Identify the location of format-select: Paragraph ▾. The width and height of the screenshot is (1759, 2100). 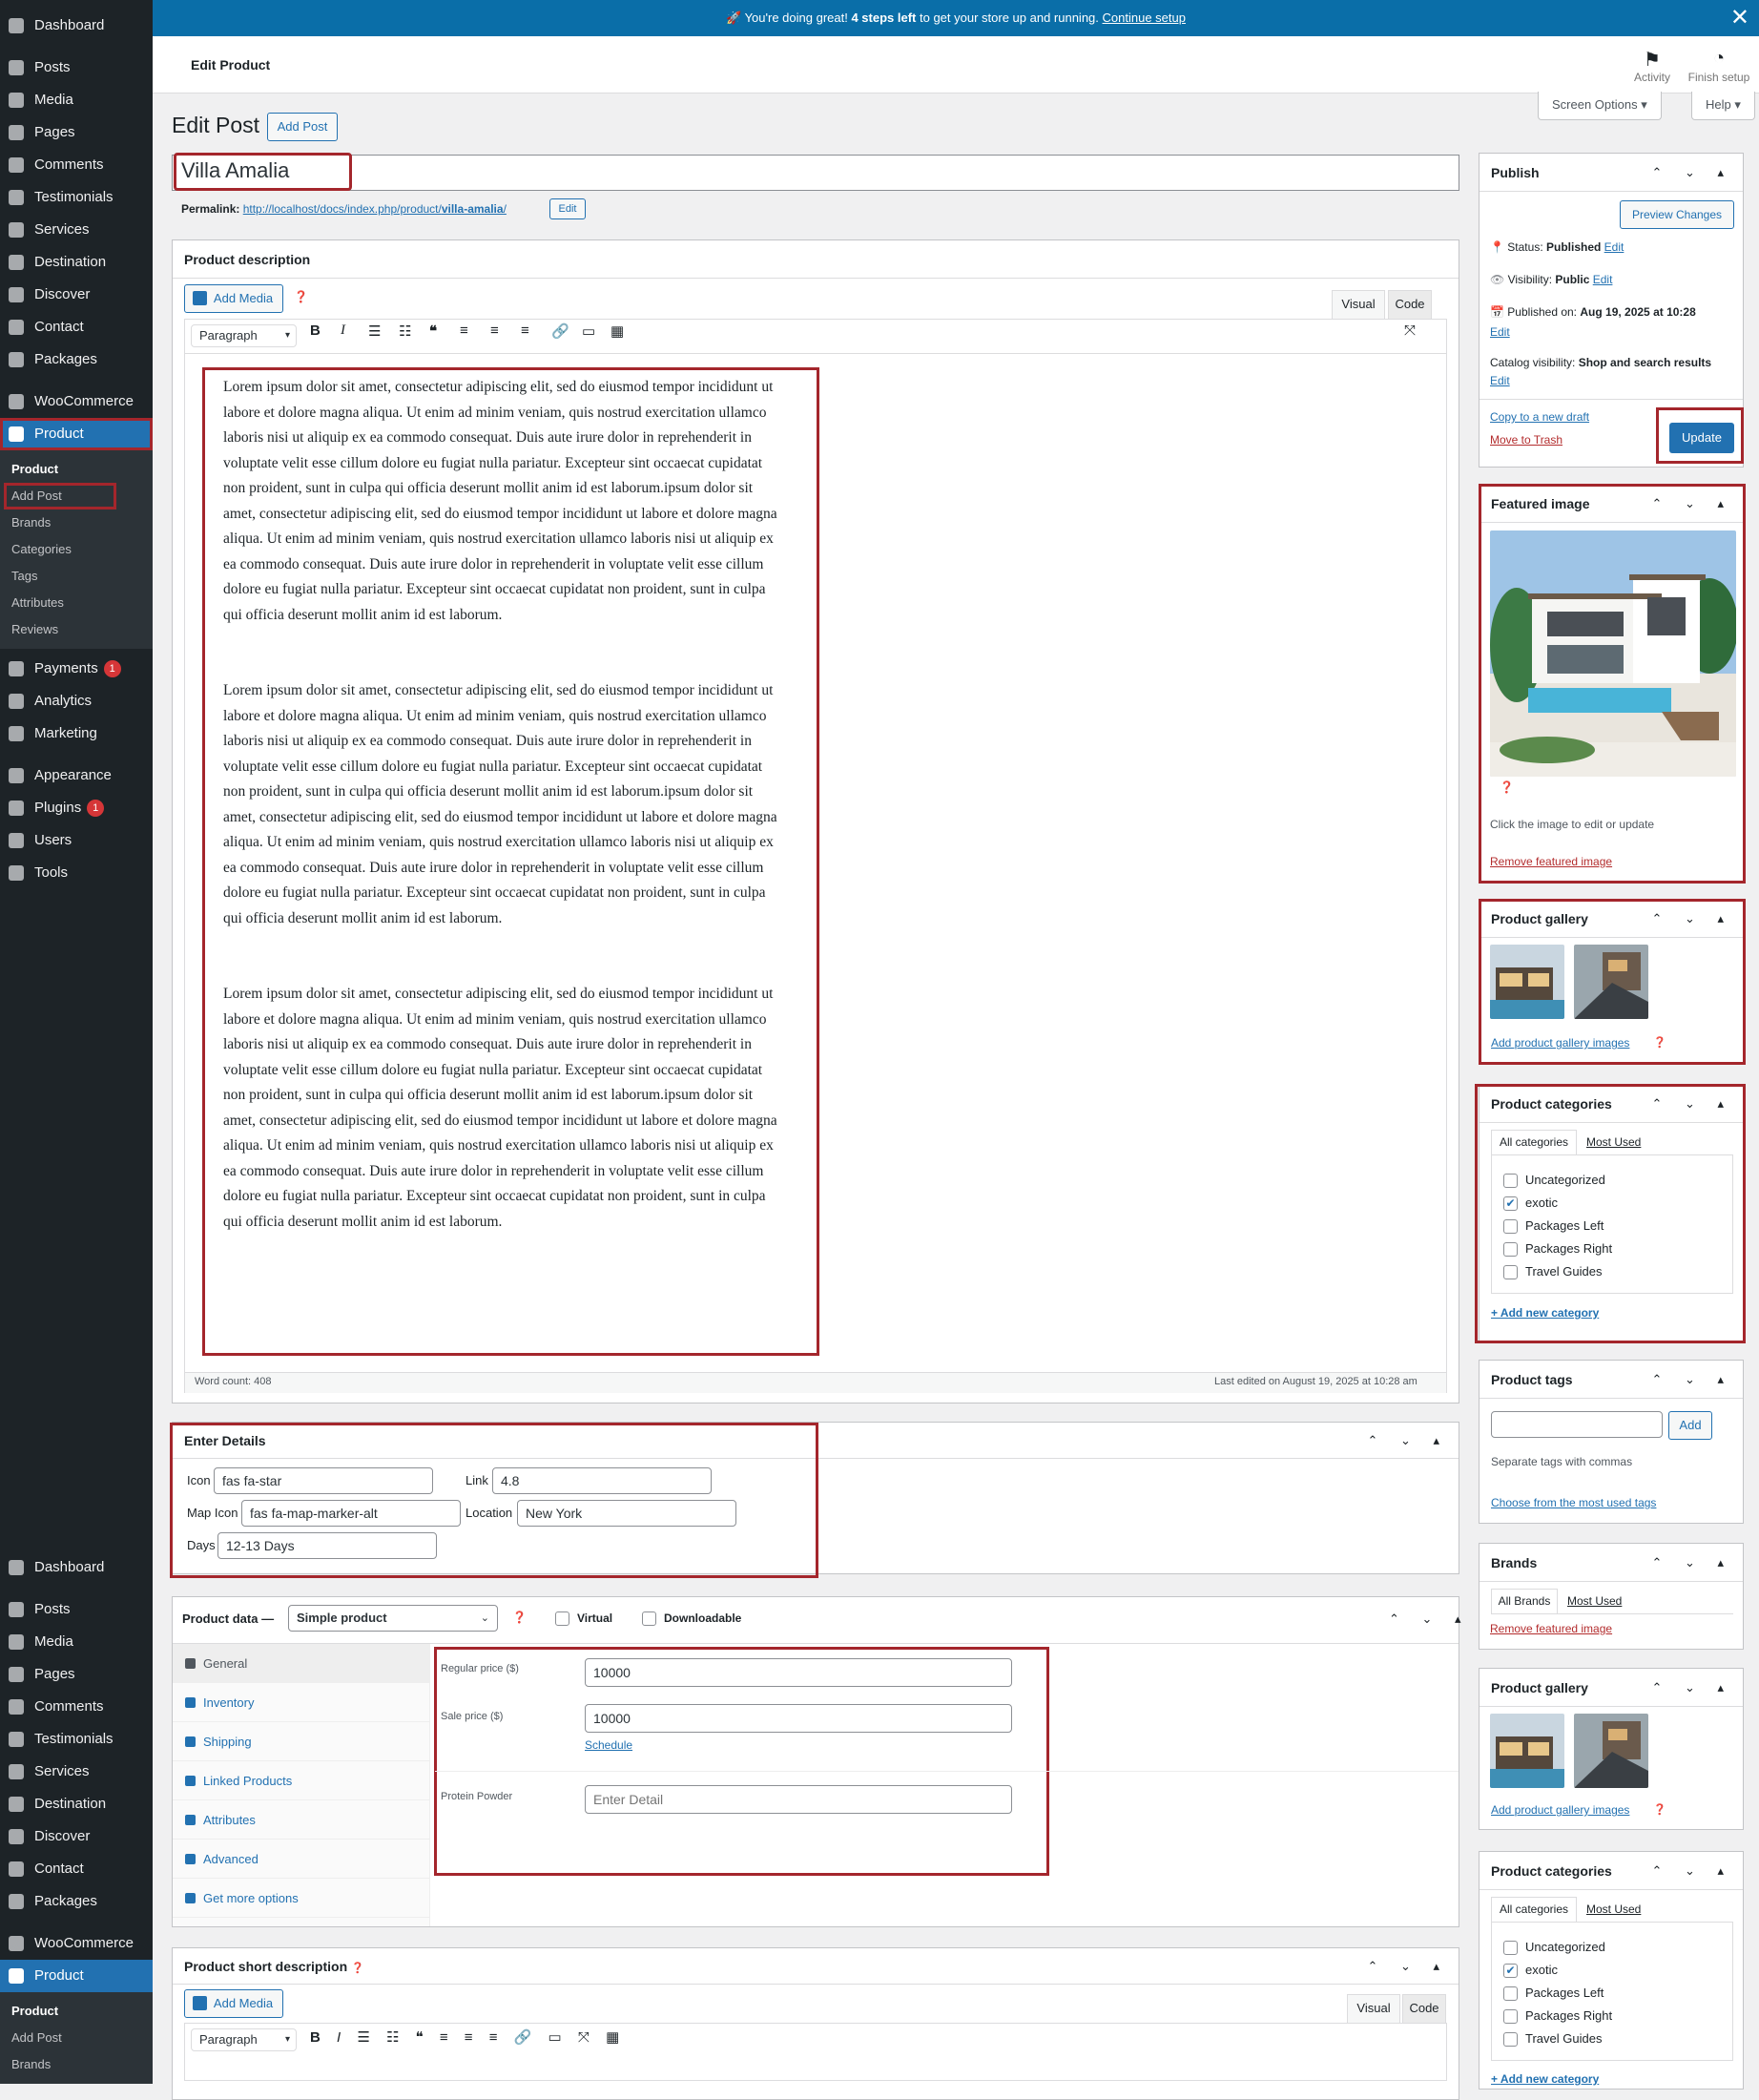
(244, 2040).